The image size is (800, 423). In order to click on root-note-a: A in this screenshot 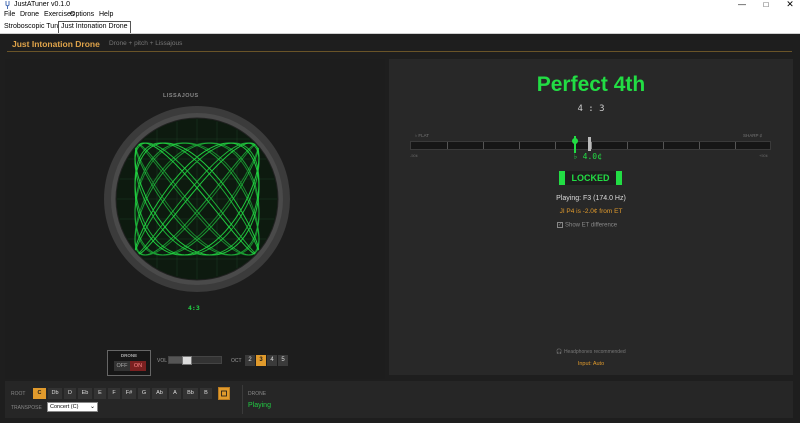, I will do `click(175, 393)`.